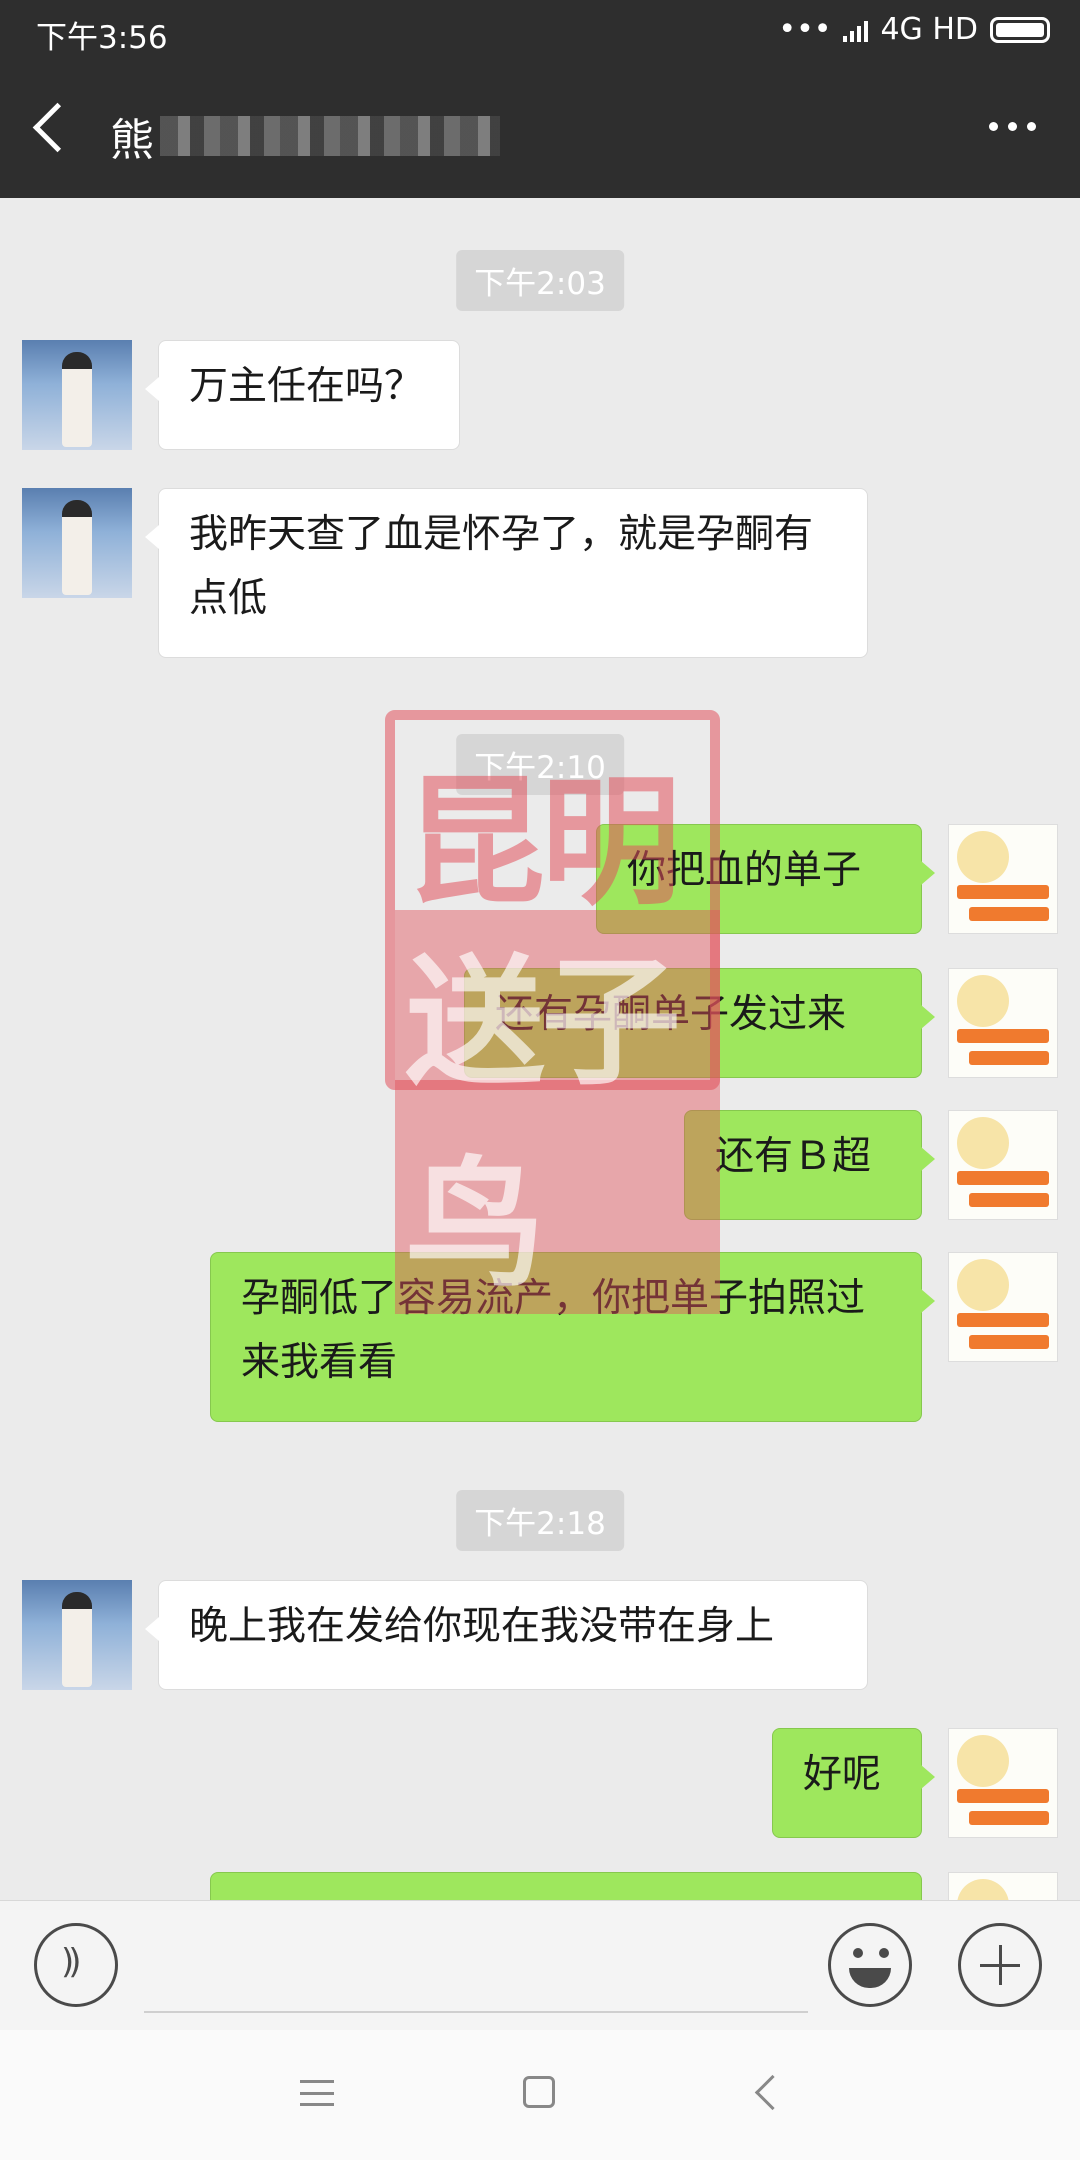 Image resolution: width=1080 pixels, height=2160 pixels. Describe the element at coordinates (302, 395) in the screenshot. I see `incoming-message: 万主任在吗？` at that location.